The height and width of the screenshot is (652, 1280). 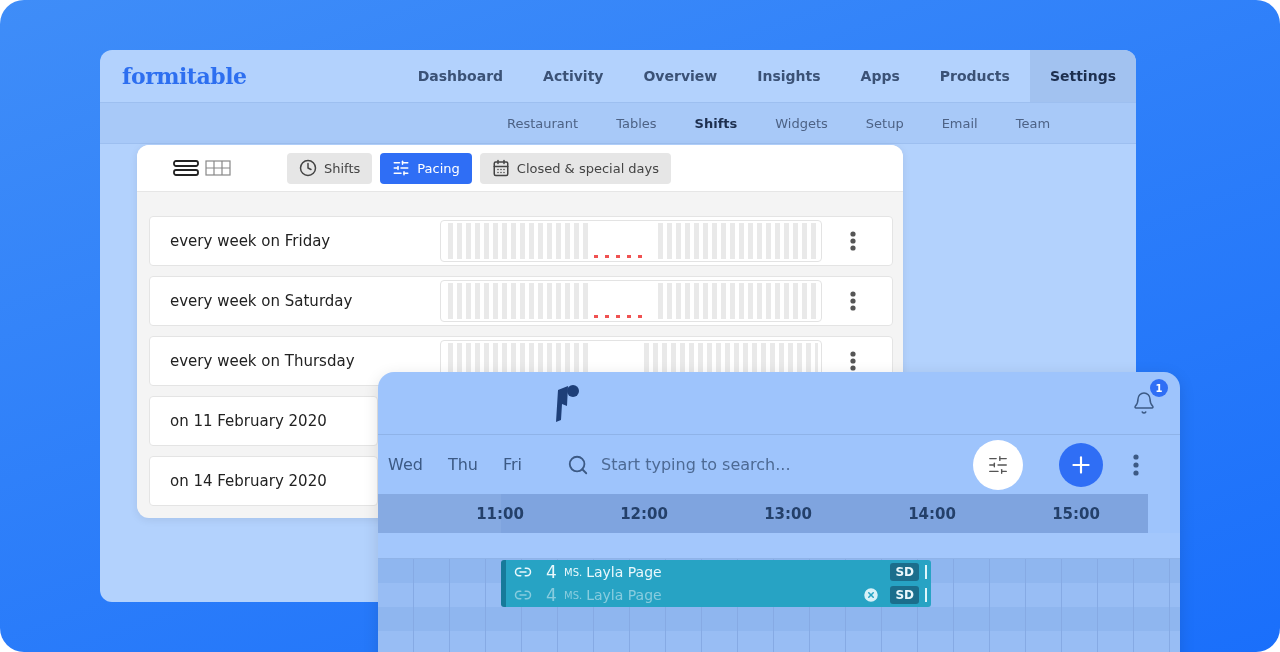 What do you see at coordinates (871, 595) in the screenshot?
I see `cancel-icon` at bounding box center [871, 595].